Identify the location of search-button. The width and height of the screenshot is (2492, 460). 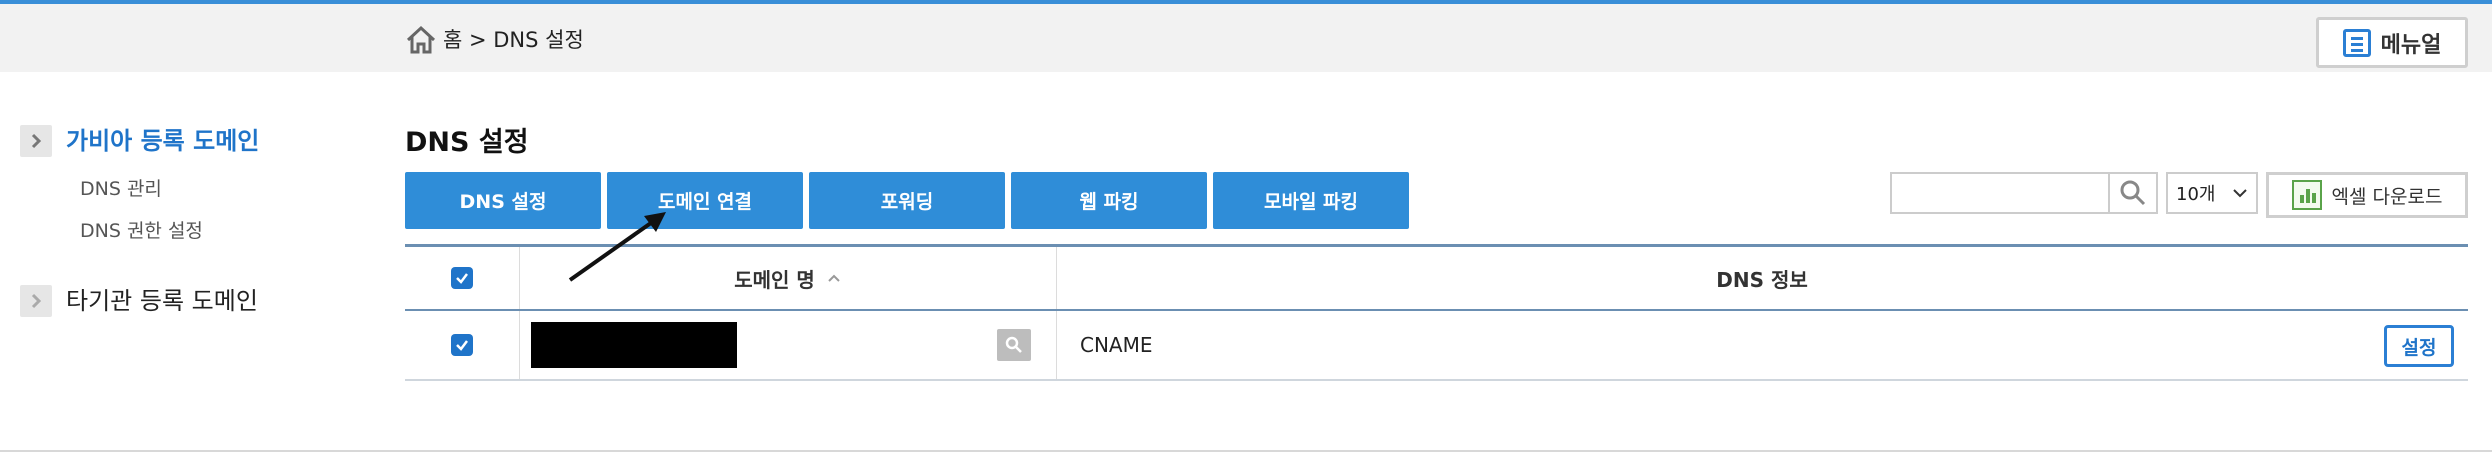
(2133, 193).